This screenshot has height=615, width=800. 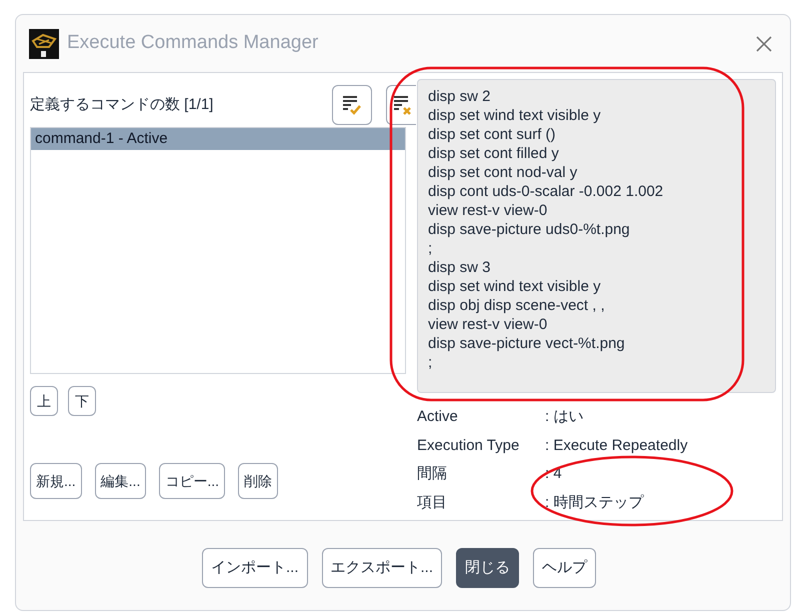 What do you see at coordinates (44, 43) in the screenshot?
I see `app-logo-icon` at bounding box center [44, 43].